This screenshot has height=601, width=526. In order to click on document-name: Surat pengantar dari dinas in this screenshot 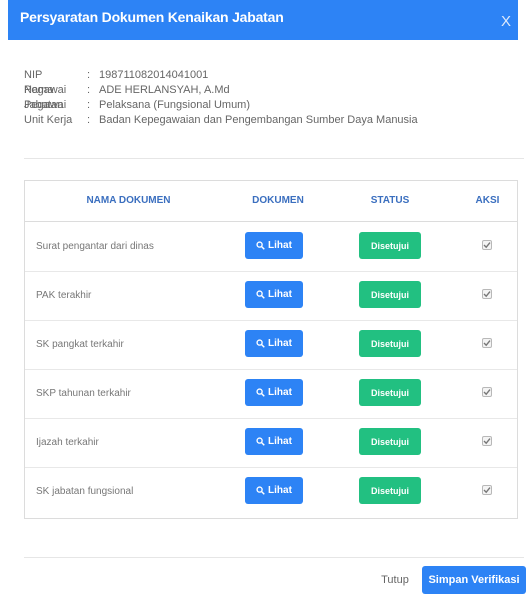, I will do `click(95, 246)`.